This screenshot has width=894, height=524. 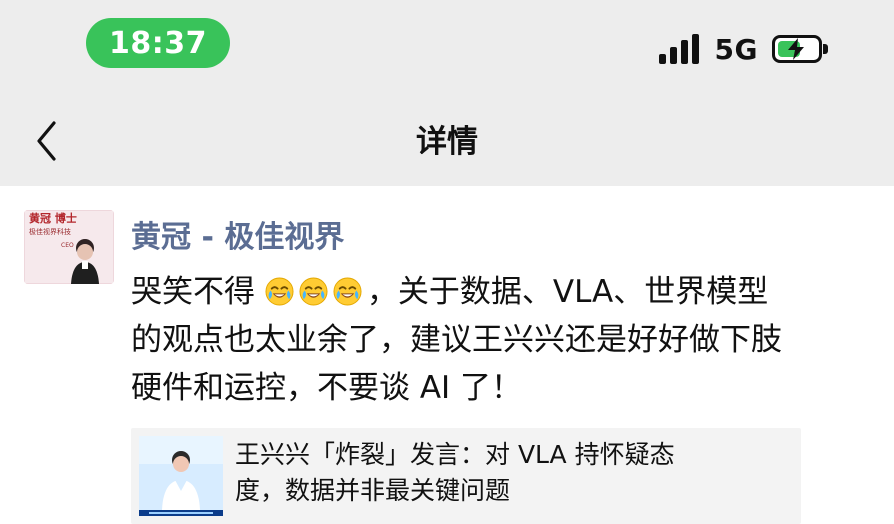 I want to click on post-line-1: 哭笑不得 ，关于数据、VLA、世界模型, so click(x=495, y=292).